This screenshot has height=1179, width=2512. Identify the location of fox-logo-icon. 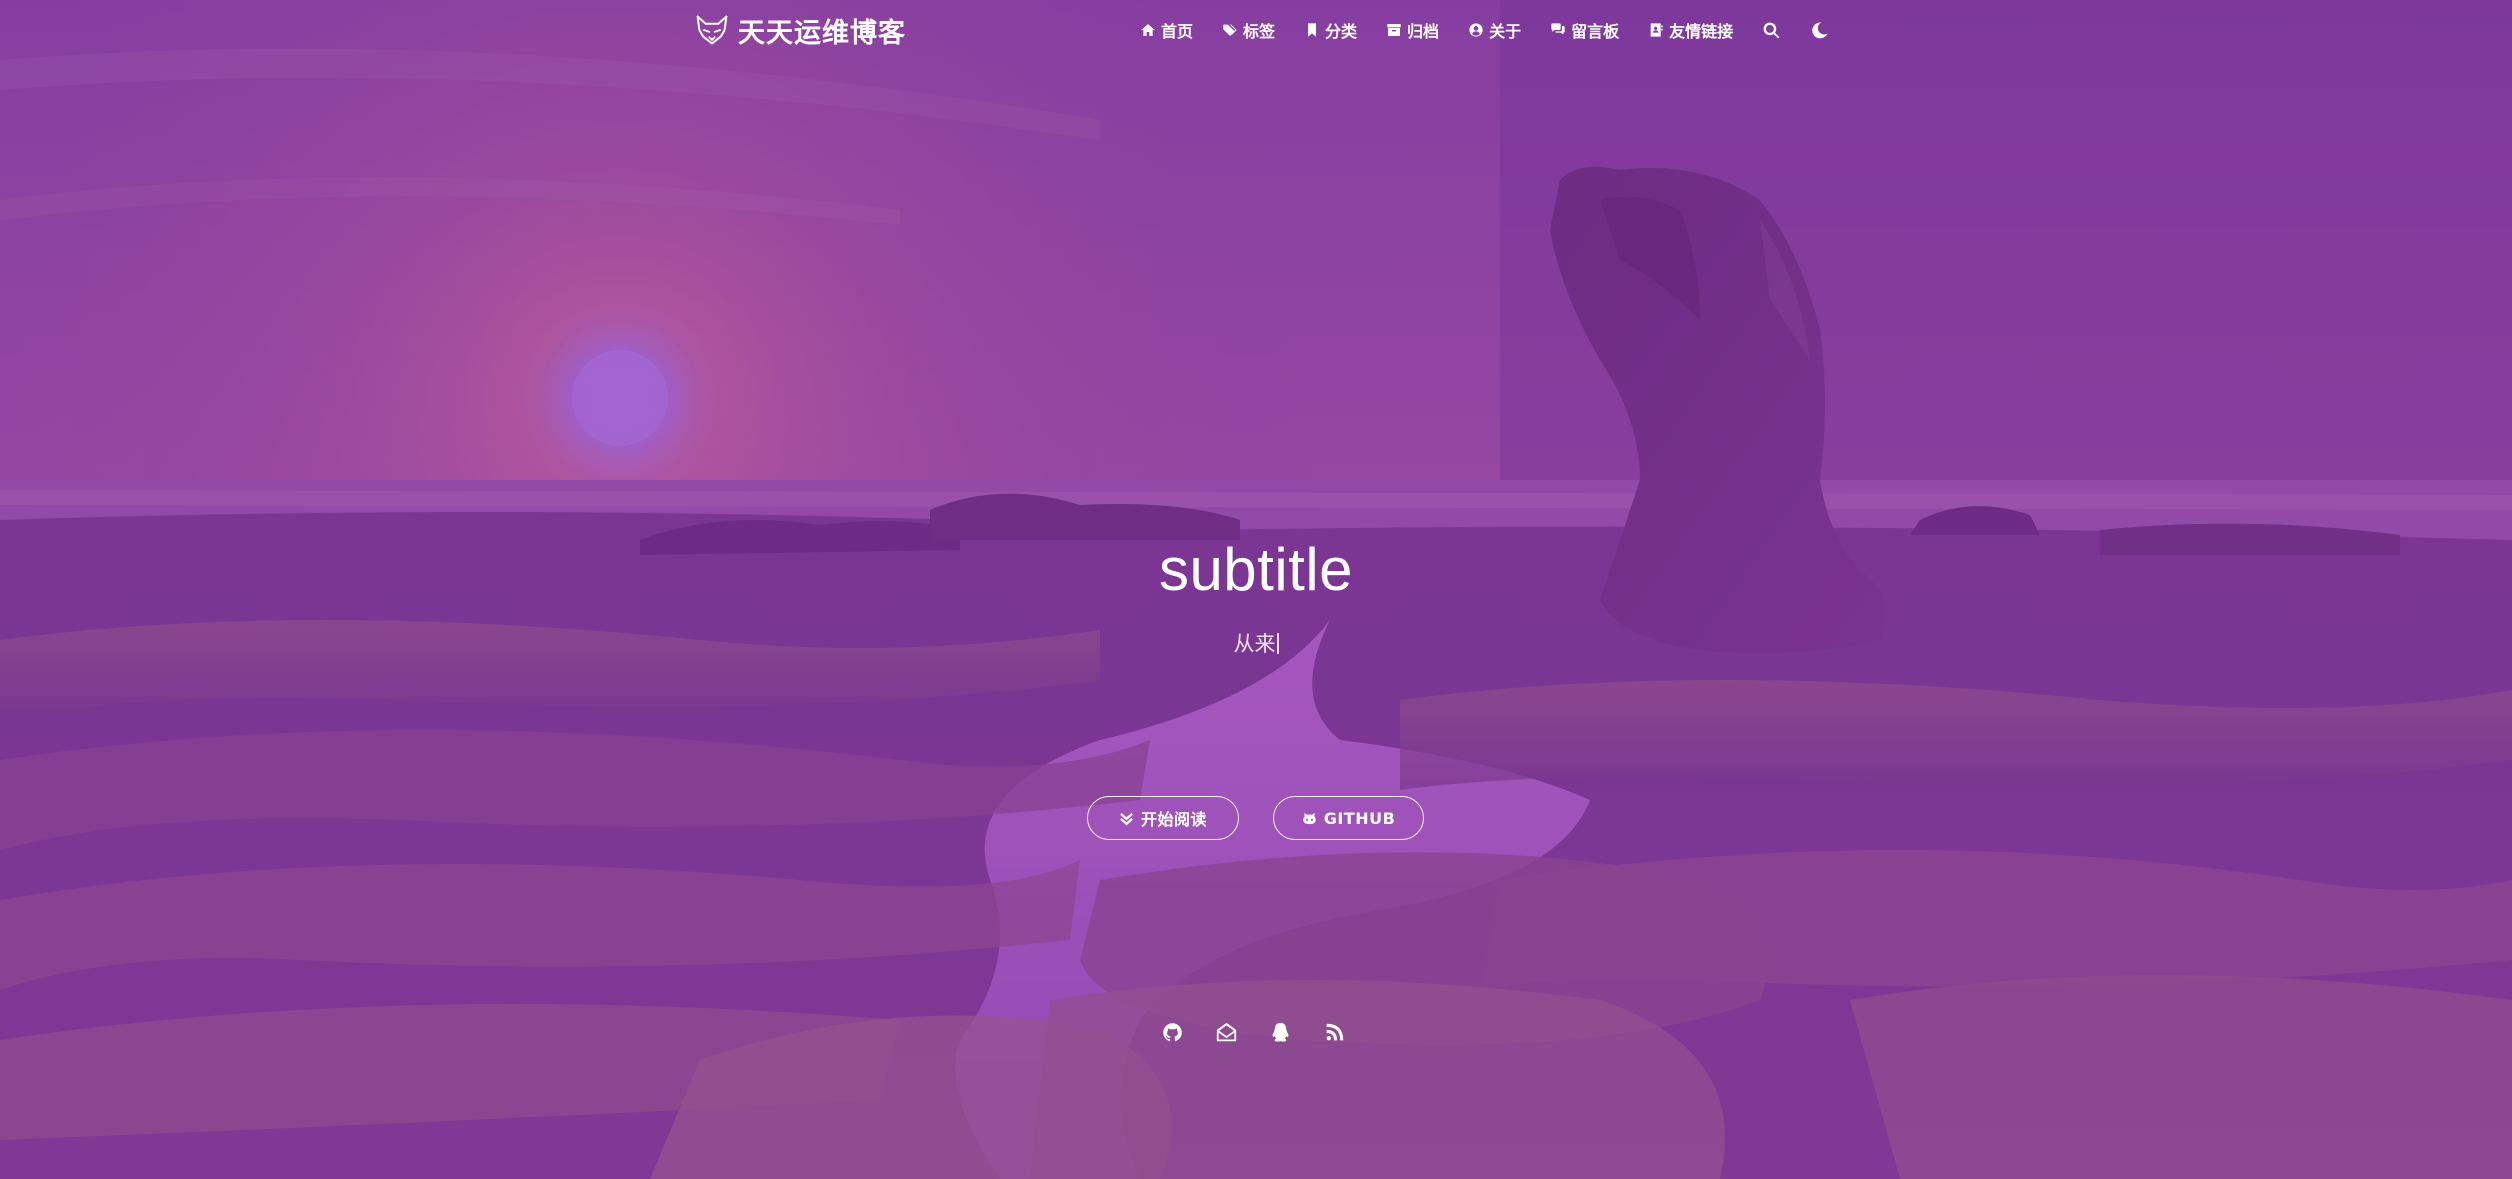
(712, 30).